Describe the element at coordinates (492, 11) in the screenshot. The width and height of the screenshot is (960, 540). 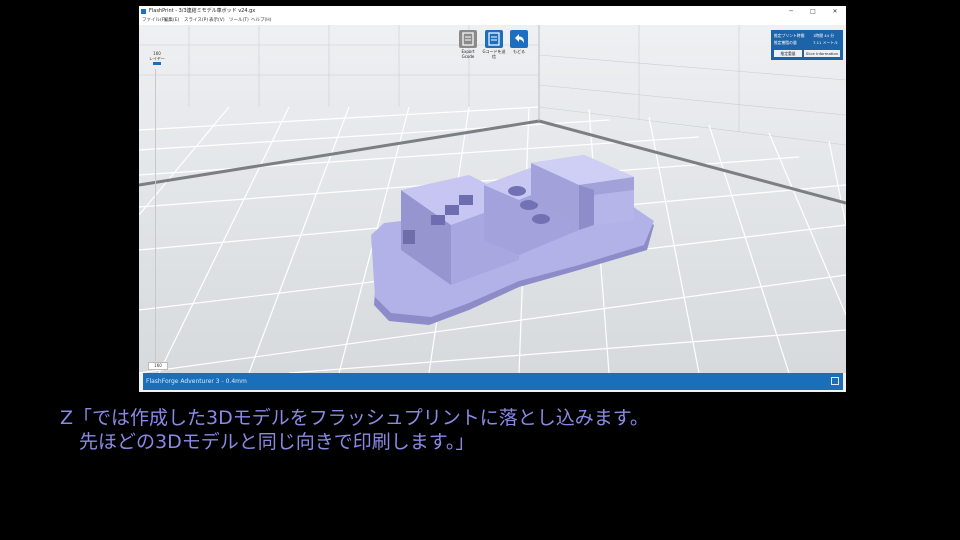
I see `title-bar: FlashPrint - 3/3連結ミモデル車ボッド v24.gx ─ □ ✕` at that location.